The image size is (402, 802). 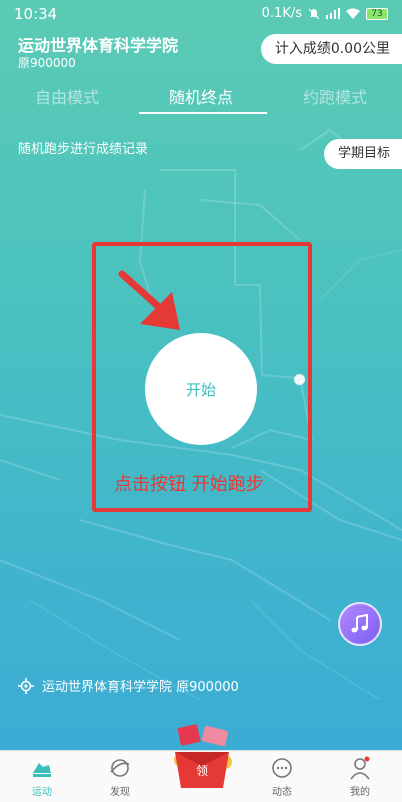 What do you see at coordinates (377, 13) in the screenshot?
I see `battery-icon: 73` at bounding box center [377, 13].